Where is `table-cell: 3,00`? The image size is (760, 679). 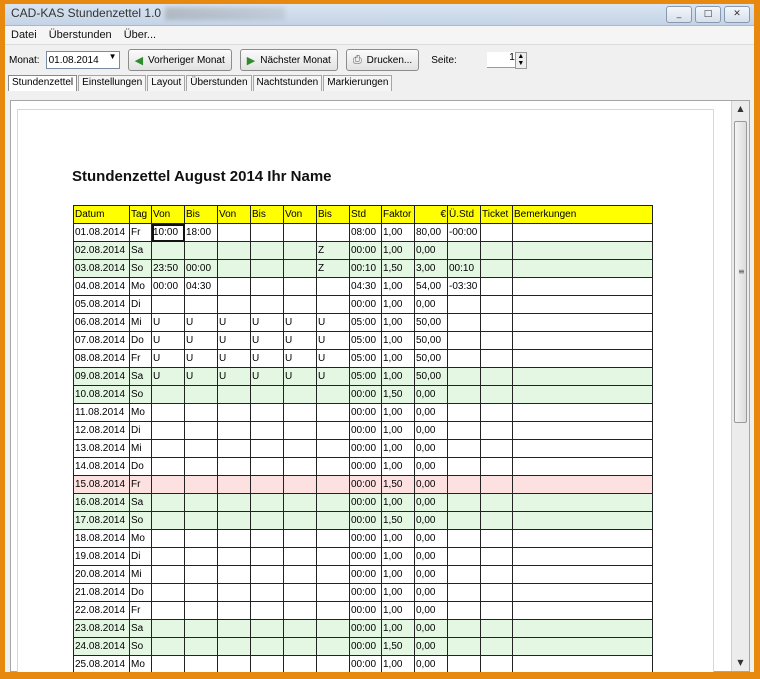
table-cell: 3,00 is located at coordinates (431, 268).